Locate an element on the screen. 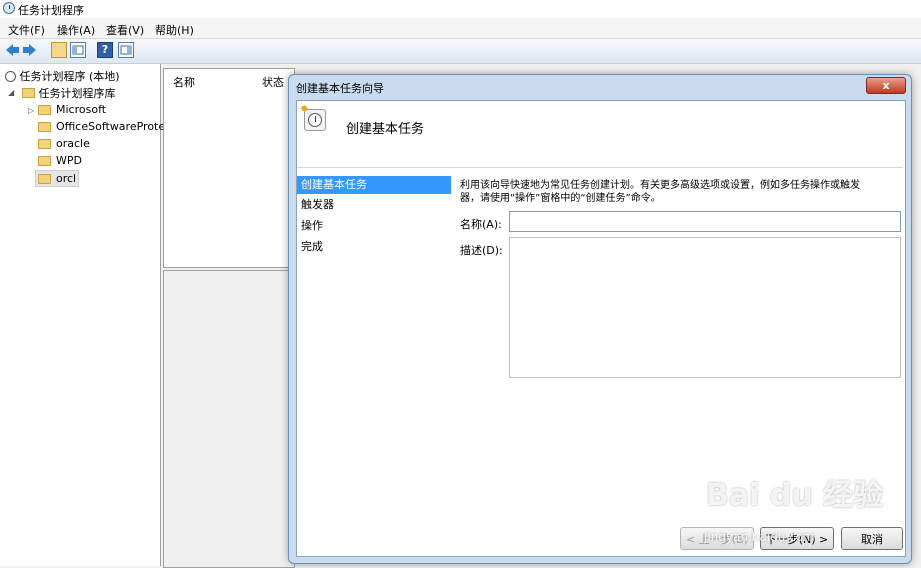  clock-icon is located at coordinates (10, 76).